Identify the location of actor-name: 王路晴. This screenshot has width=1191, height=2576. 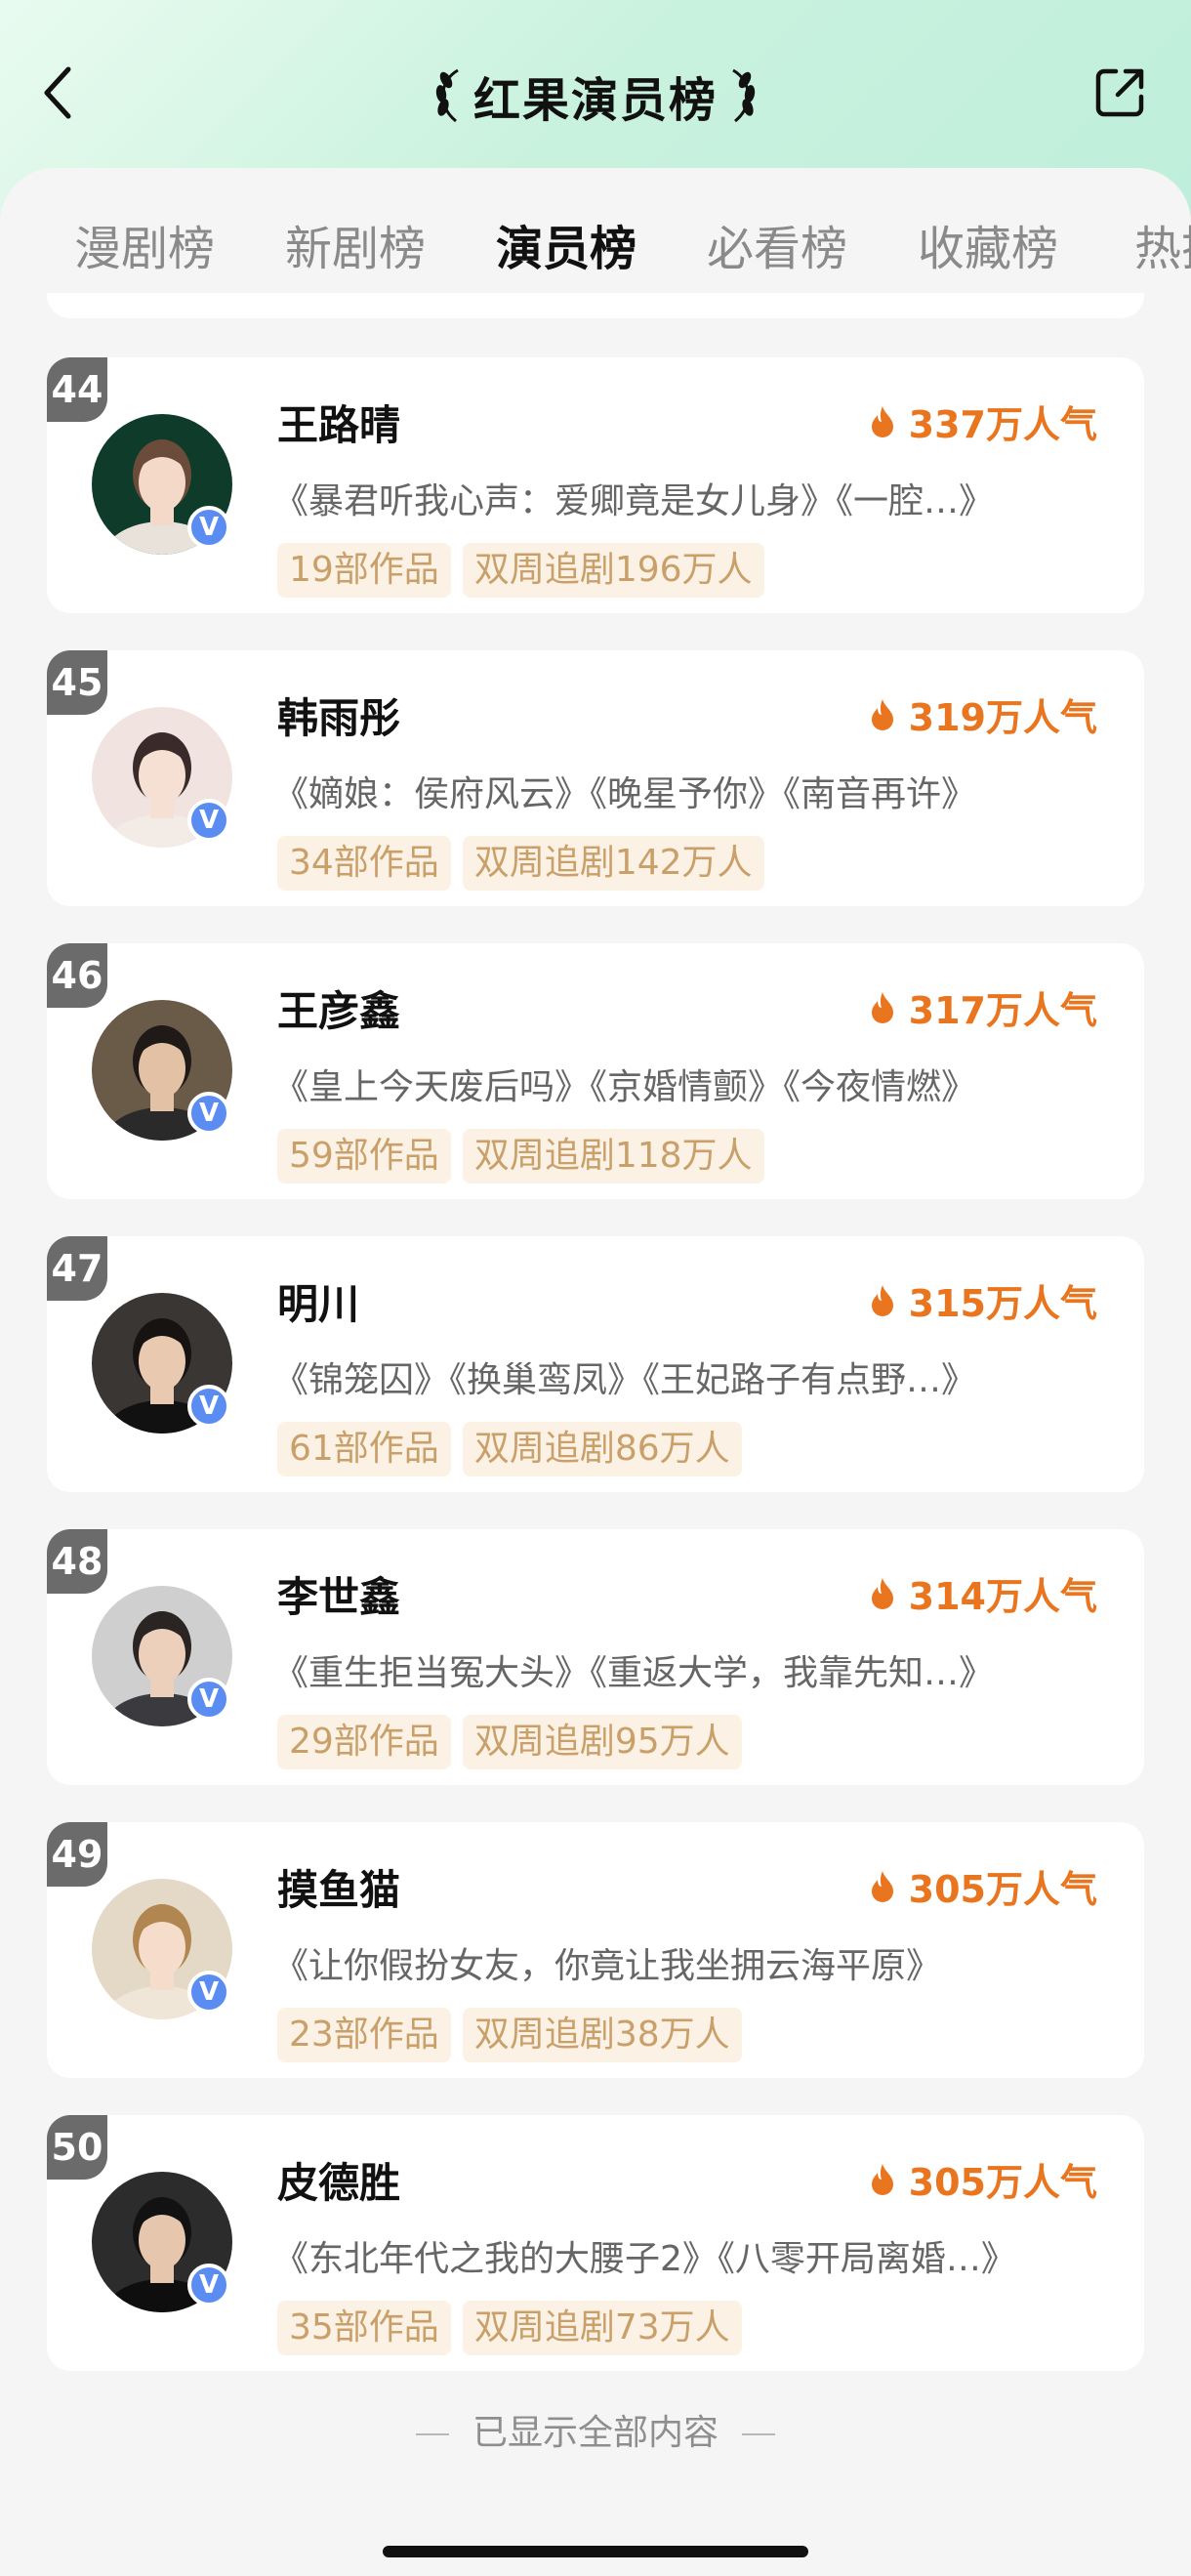
(339, 425).